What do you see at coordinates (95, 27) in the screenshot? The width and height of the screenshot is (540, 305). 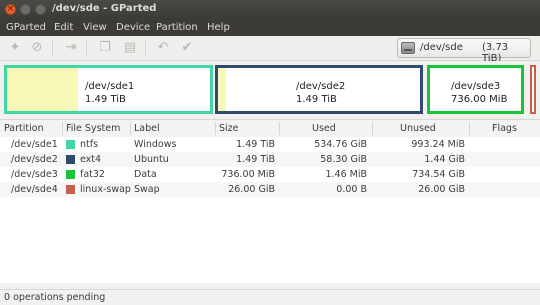 I see `menu-view: View` at bounding box center [95, 27].